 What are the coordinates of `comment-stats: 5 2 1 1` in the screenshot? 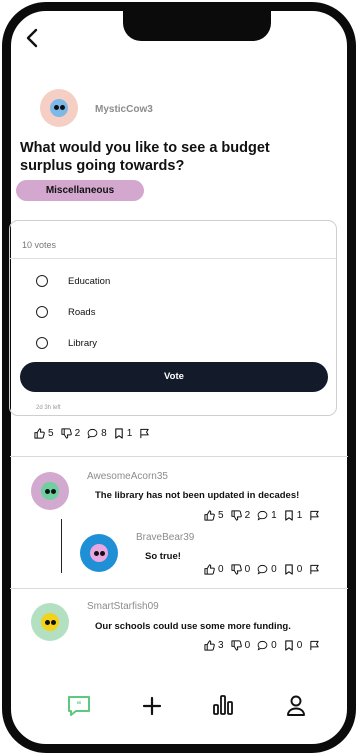 It's located at (262, 515).